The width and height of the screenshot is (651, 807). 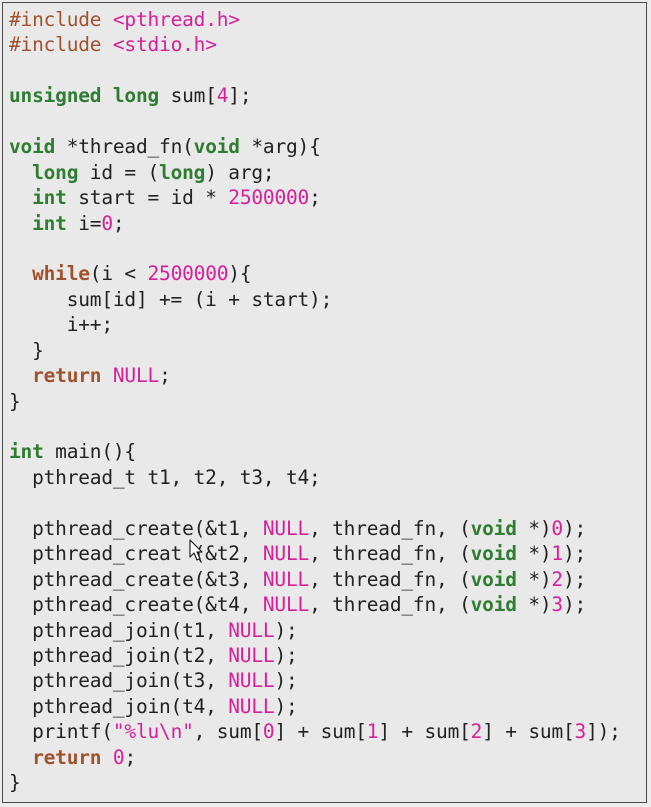 What do you see at coordinates (119, 172) in the screenshot?
I see `code-token: id = (` at bounding box center [119, 172].